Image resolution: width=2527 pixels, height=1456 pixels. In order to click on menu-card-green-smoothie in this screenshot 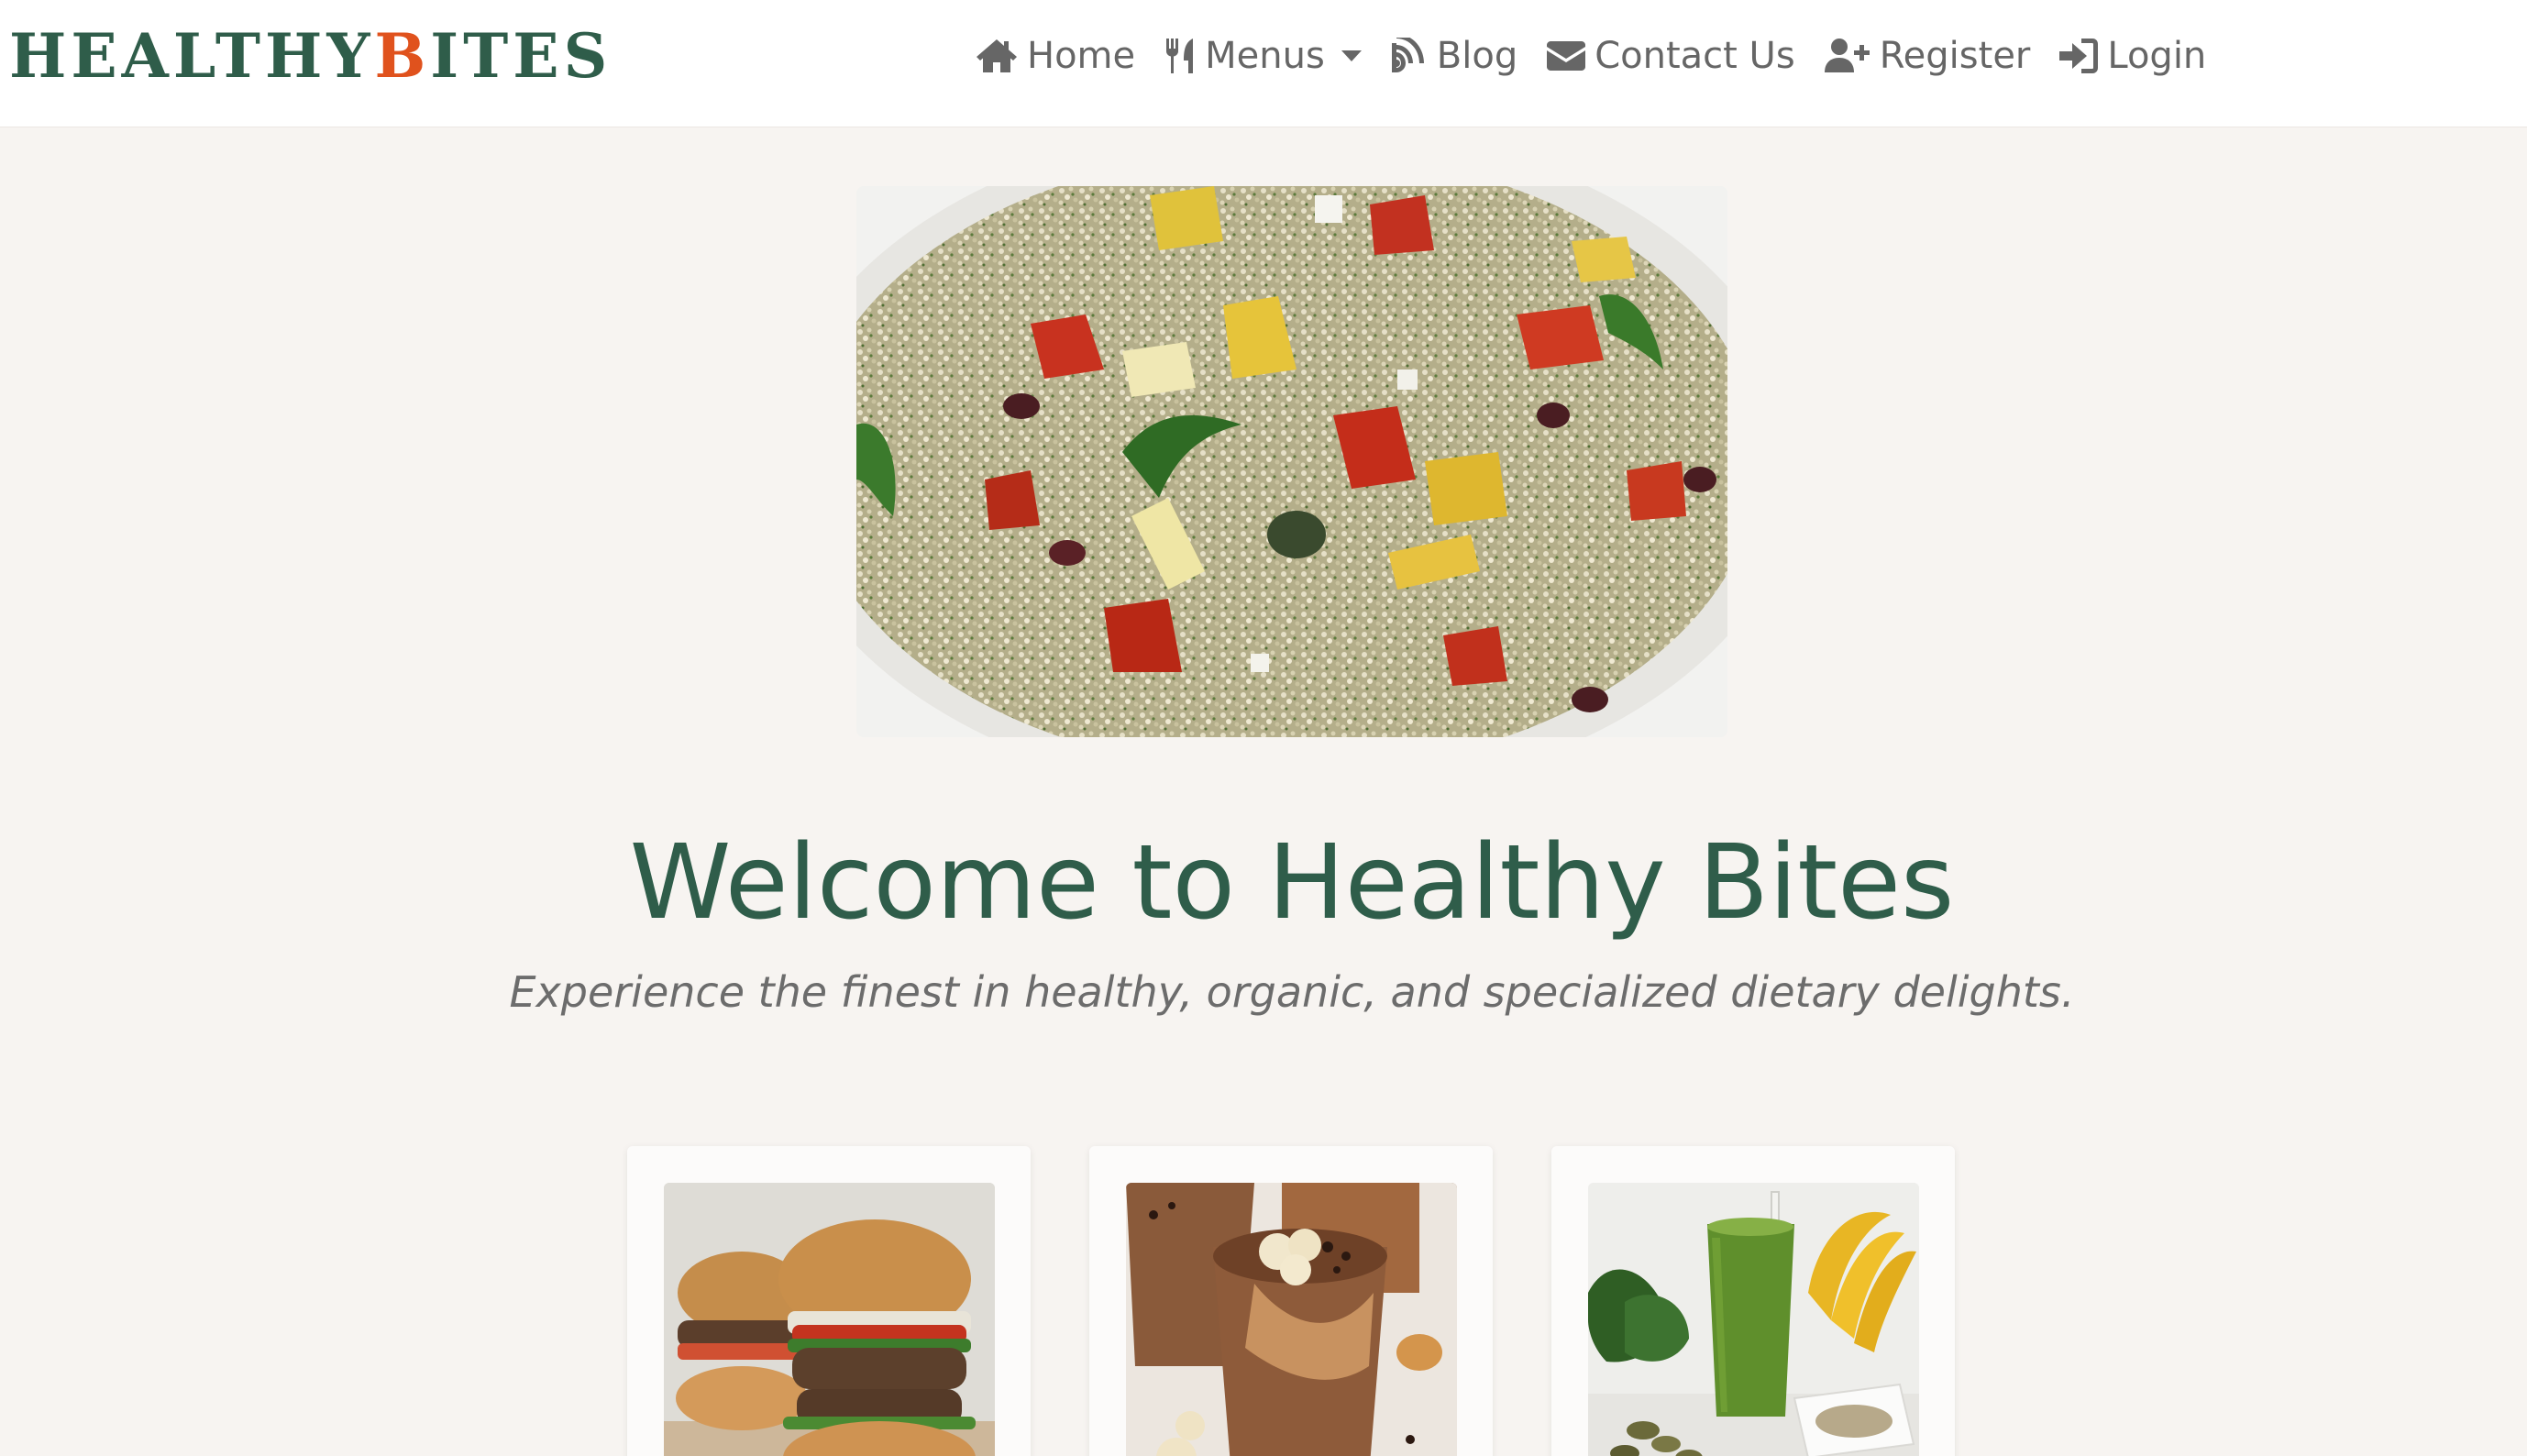, I will do `click(1753, 1301)`.